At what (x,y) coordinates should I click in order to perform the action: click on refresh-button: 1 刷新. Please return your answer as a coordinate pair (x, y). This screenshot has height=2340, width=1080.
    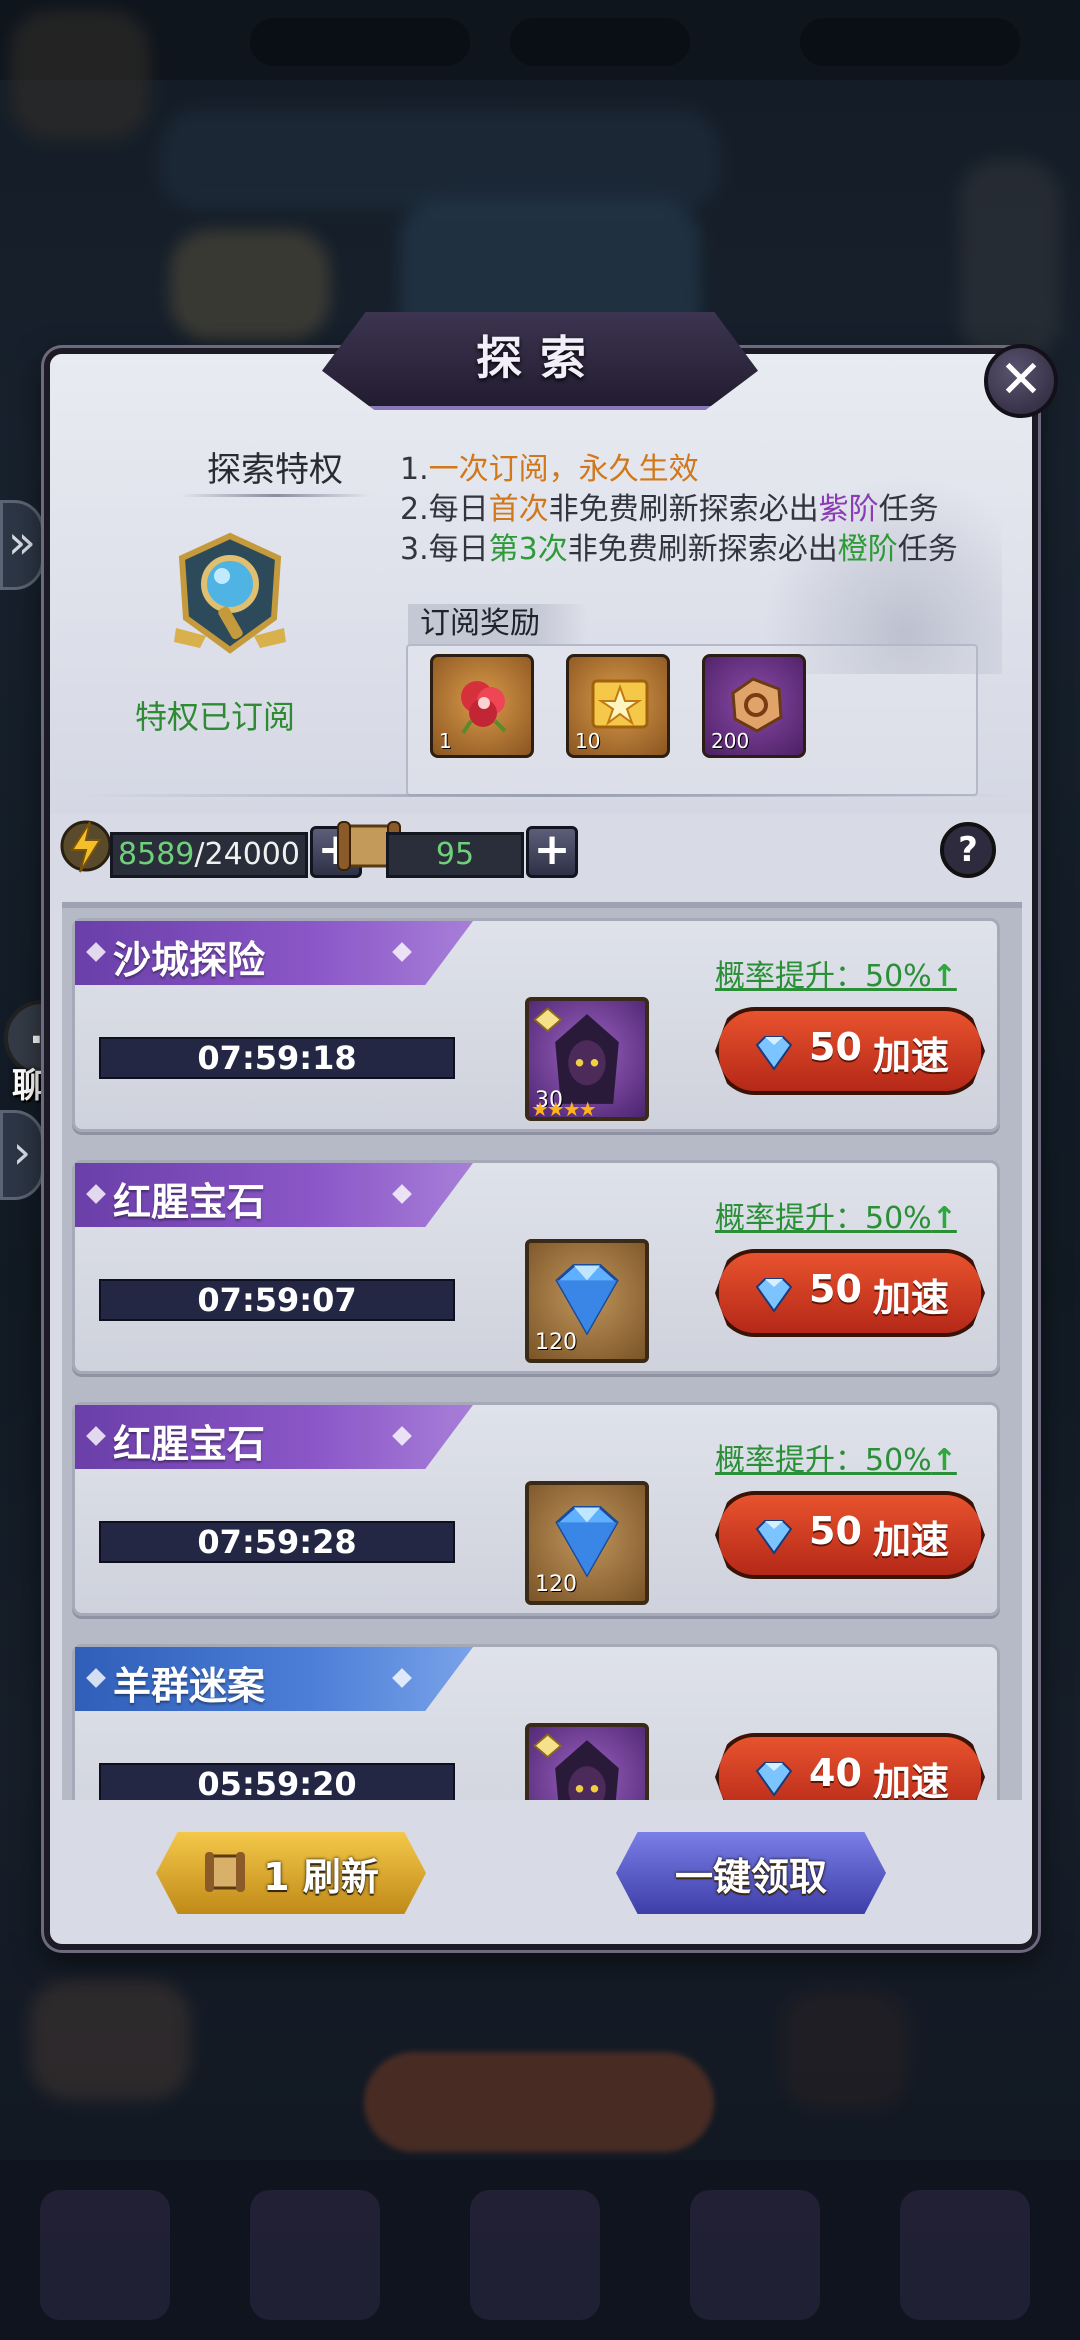
    Looking at the image, I should click on (291, 1873).